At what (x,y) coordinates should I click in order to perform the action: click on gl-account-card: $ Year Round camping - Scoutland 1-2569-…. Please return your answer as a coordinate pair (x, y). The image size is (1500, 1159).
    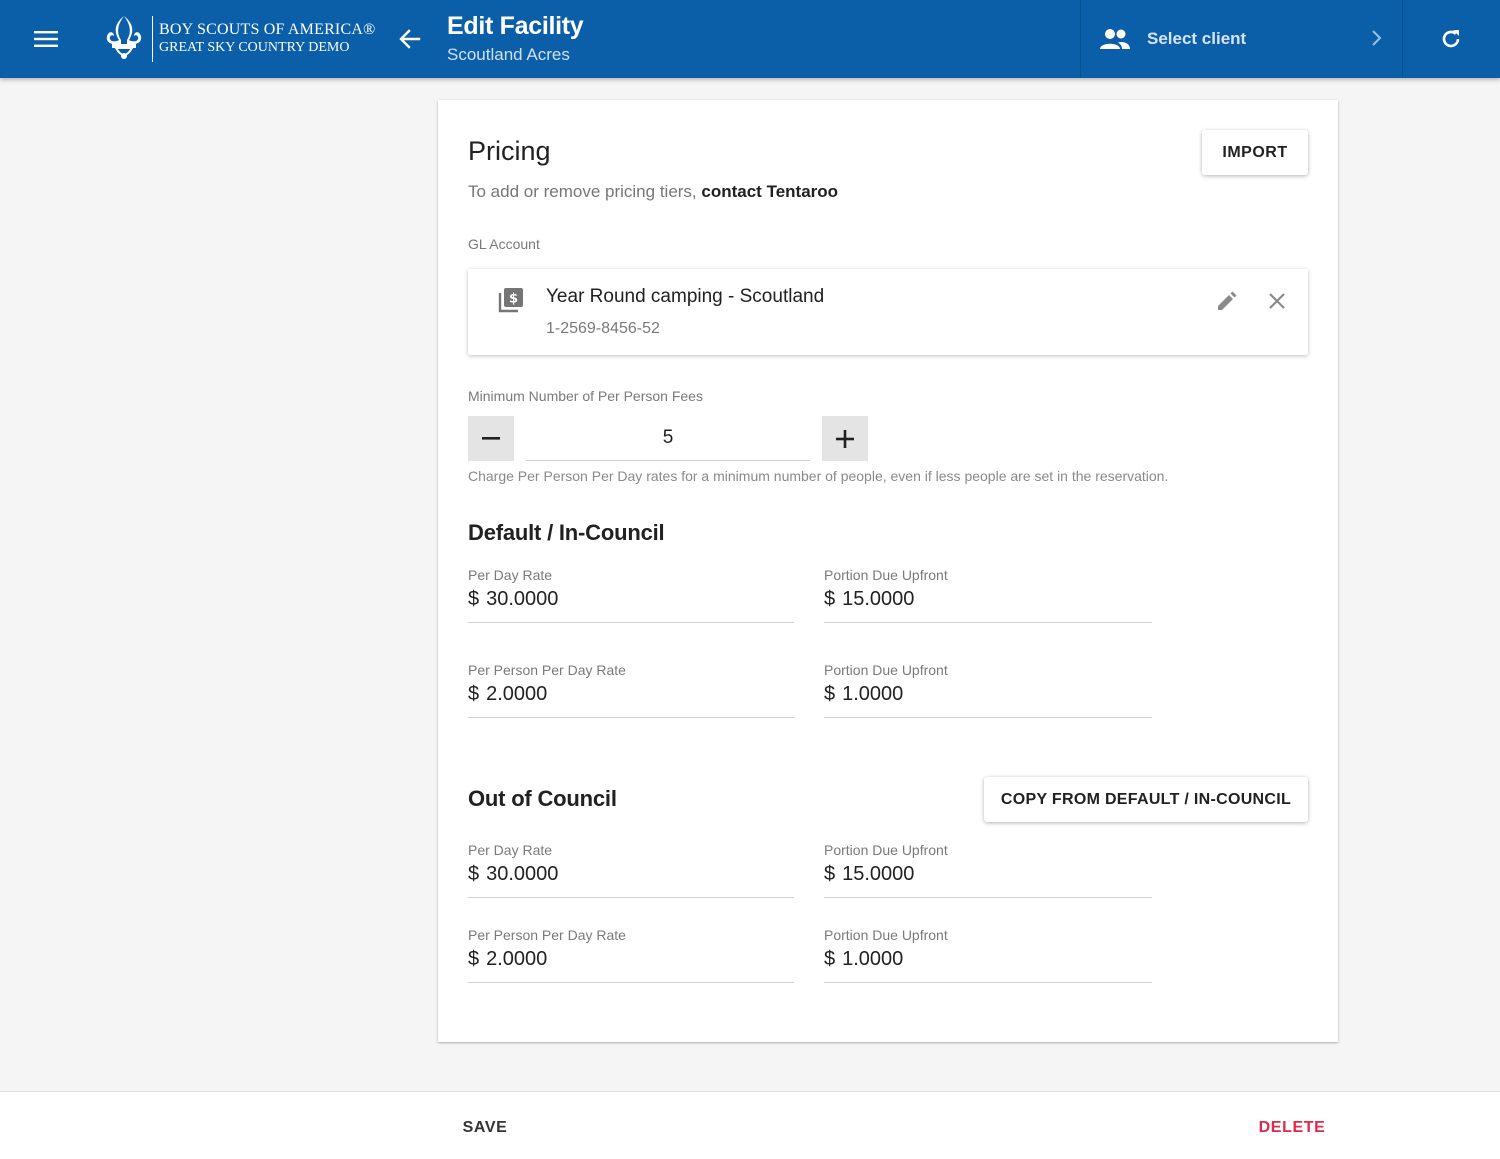
    Looking at the image, I should click on (888, 312).